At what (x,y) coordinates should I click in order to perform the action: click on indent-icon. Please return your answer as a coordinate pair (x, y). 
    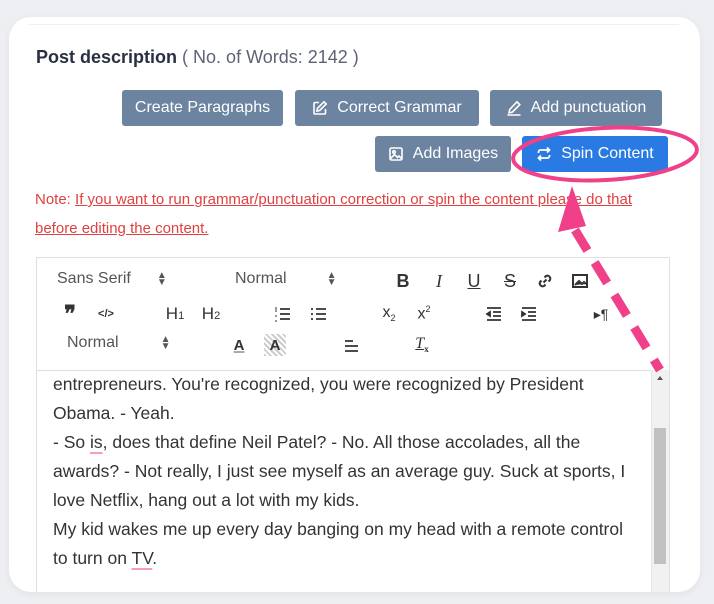
    Looking at the image, I should click on (528, 314).